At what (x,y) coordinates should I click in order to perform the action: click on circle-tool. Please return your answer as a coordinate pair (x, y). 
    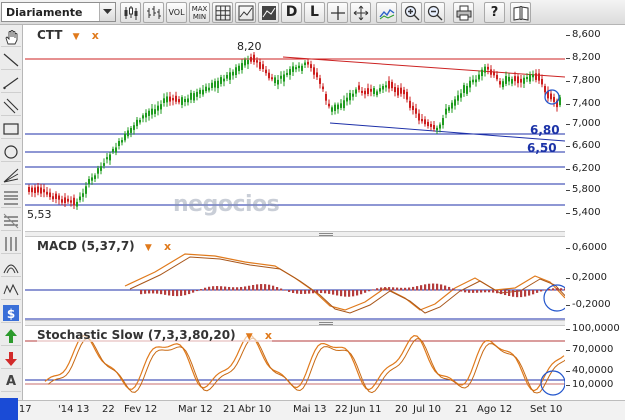
    Looking at the image, I should click on (11, 152).